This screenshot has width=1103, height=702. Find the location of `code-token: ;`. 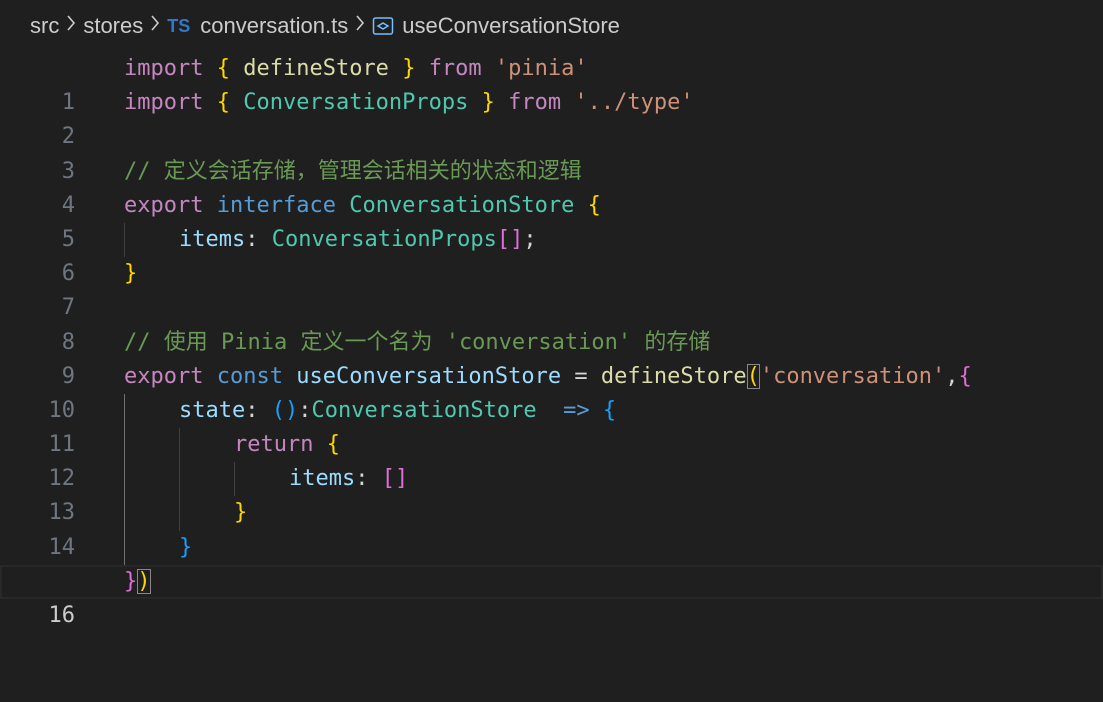

code-token: ; is located at coordinates (530, 239).